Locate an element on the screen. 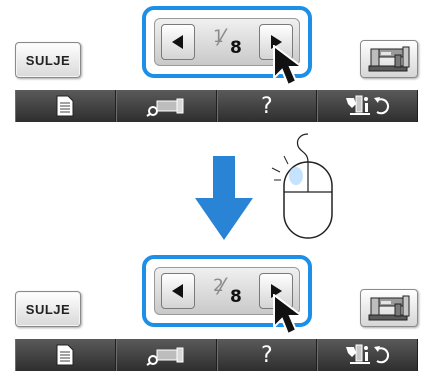 This screenshot has width=433, height=381. mouse-click-icon is located at coordinates (302, 186).